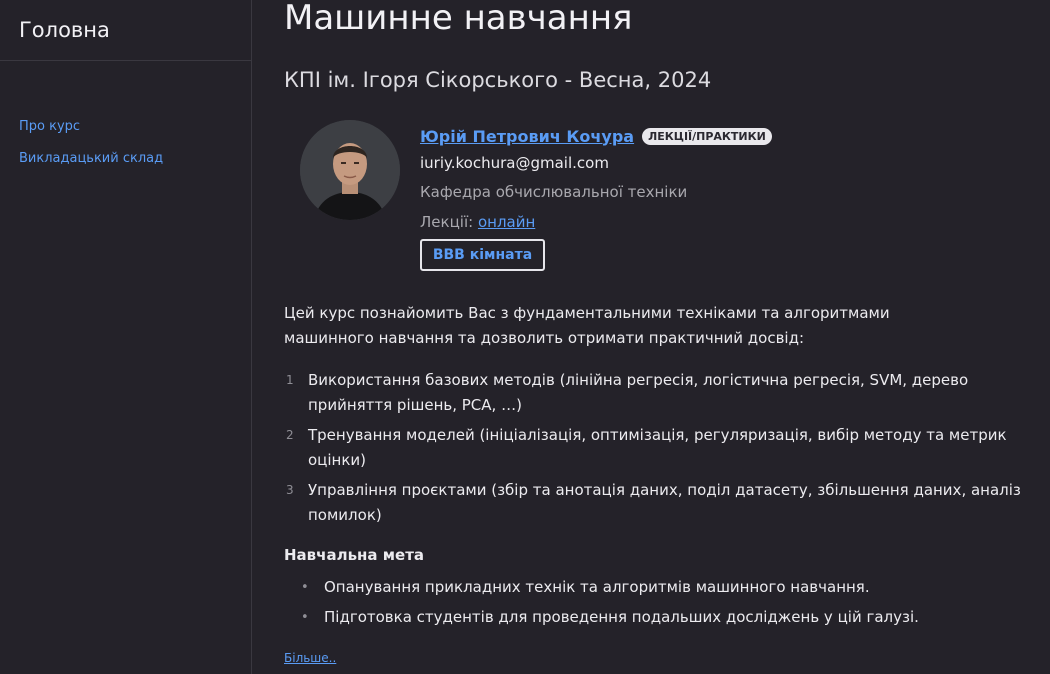 Image resolution: width=1050 pixels, height=674 pixels. Describe the element at coordinates (554, 192) in the screenshot. I see `instructor-department: Кафедра обчислювальної техніки` at that location.